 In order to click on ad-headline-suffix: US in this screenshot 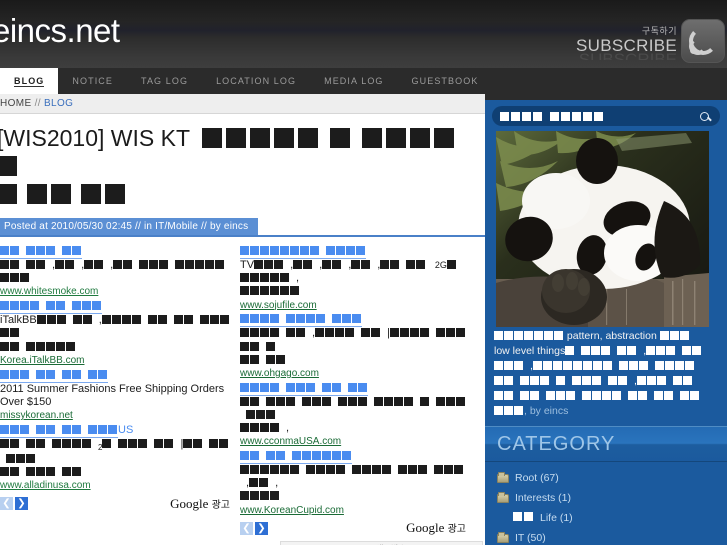, I will do `click(126, 429)`.